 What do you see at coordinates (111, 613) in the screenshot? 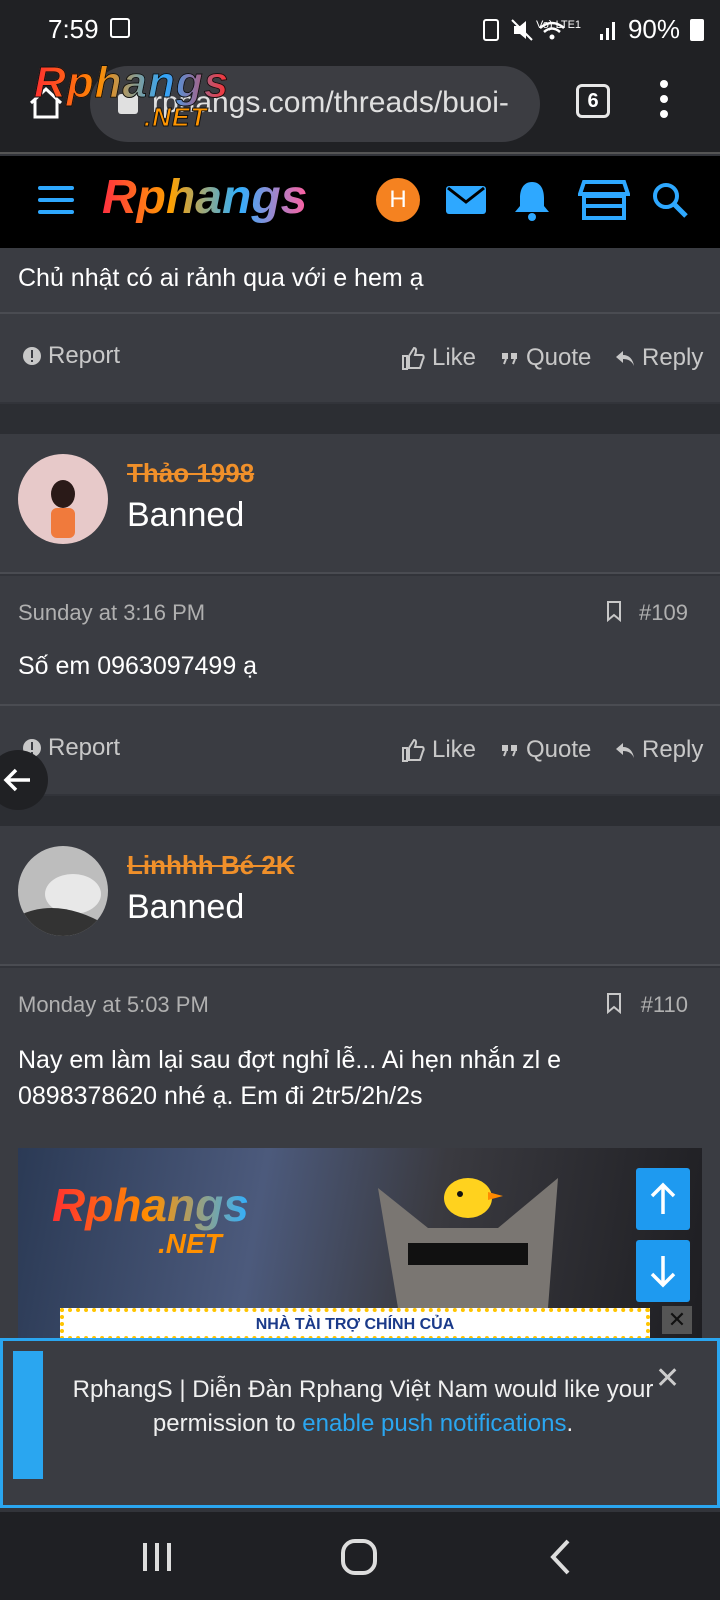
I see `post-date: Sunday at 3:16 PM` at bounding box center [111, 613].